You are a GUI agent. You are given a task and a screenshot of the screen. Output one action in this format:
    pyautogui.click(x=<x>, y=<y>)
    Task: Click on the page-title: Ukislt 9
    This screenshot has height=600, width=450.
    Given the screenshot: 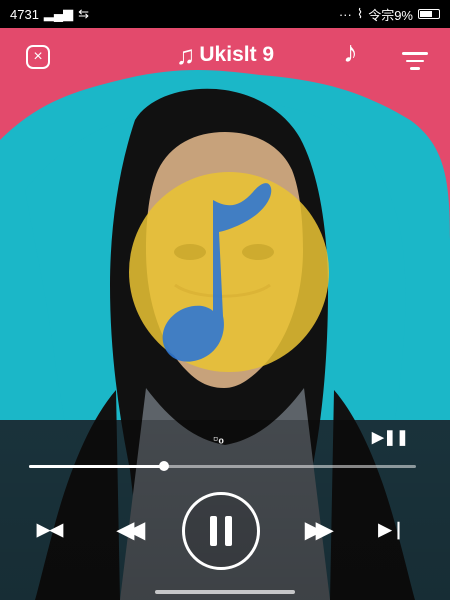 What is the action you would take?
    pyautogui.click(x=237, y=54)
    